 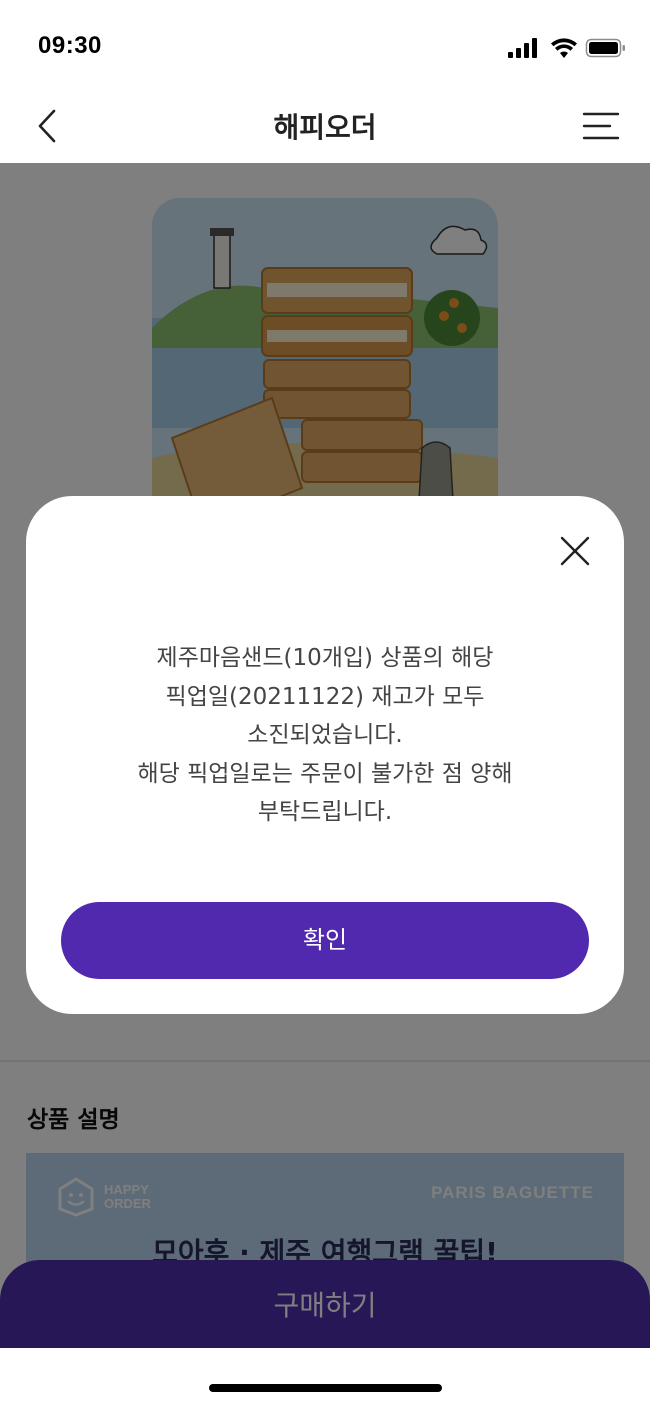 What do you see at coordinates (325, 1388) in the screenshot?
I see `home-indicator` at bounding box center [325, 1388].